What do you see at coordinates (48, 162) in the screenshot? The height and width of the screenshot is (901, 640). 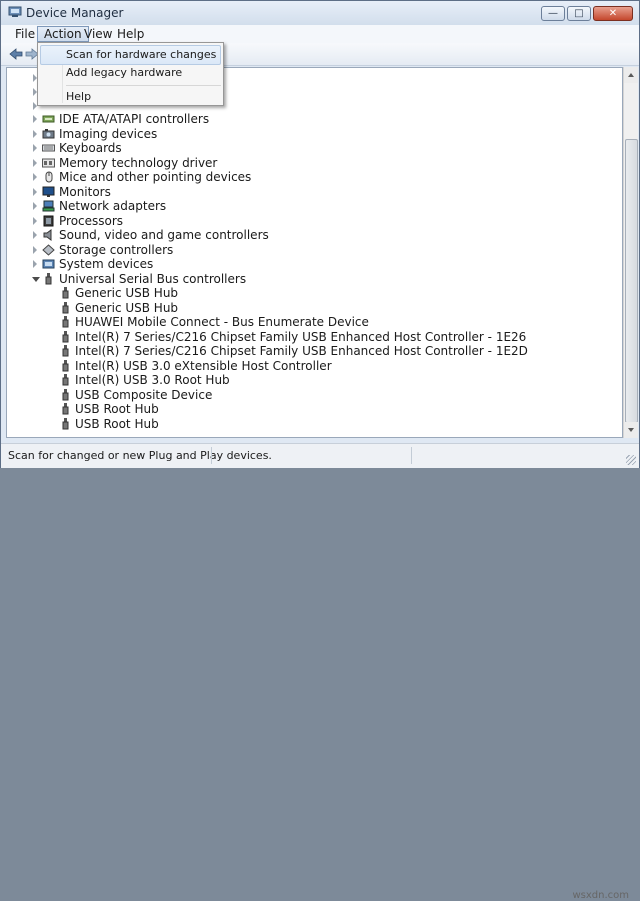 I see `memory-icon` at bounding box center [48, 162].